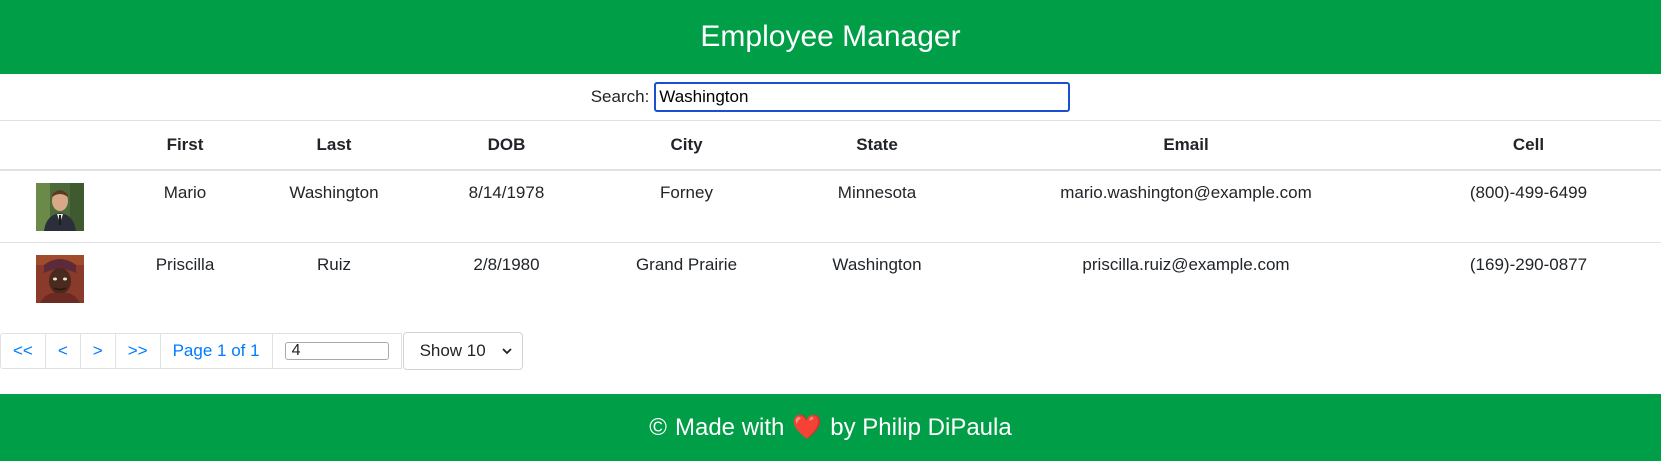 The width and height of the screenshot is (1661, 461). What do you see at coordinates (1186, 146) in the screenshot?
I see `column-header-email: Email` at bounding box center [1186, 146].